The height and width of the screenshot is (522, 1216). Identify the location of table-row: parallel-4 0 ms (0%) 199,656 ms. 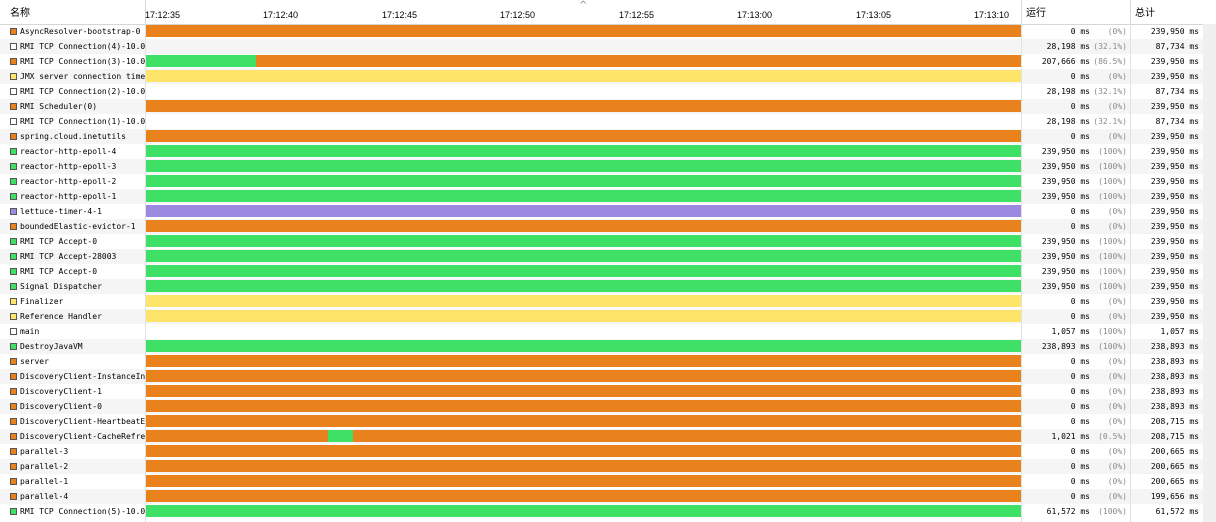
(608, 496).